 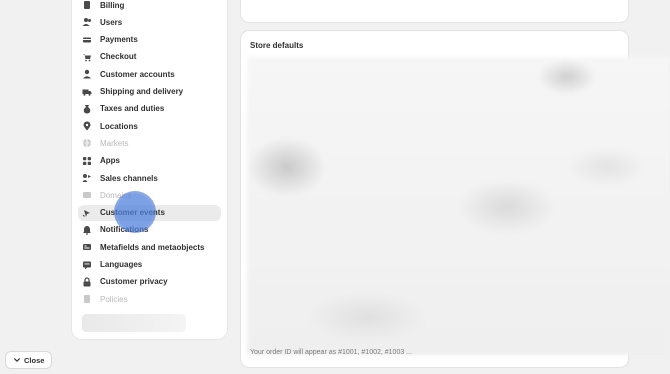 I want to click on sidebar-item-label: Payments, so click(x=119, y=40).